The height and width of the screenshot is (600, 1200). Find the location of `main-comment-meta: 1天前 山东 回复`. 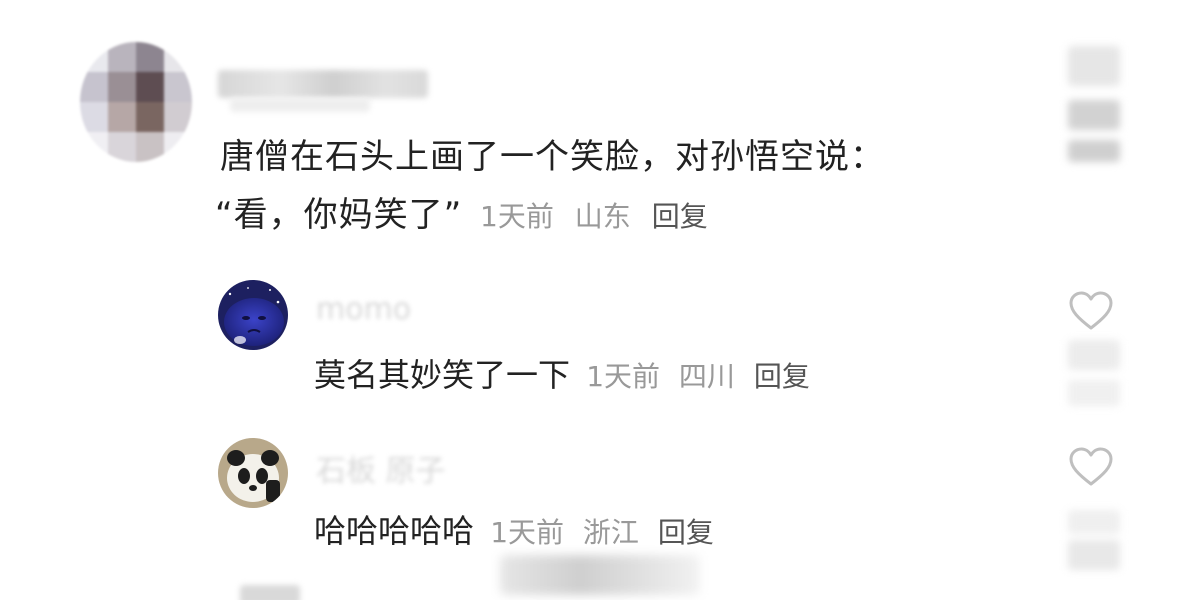

main-comment-meta: 1天前 山东 回复 is located at coordinates (594, 216).